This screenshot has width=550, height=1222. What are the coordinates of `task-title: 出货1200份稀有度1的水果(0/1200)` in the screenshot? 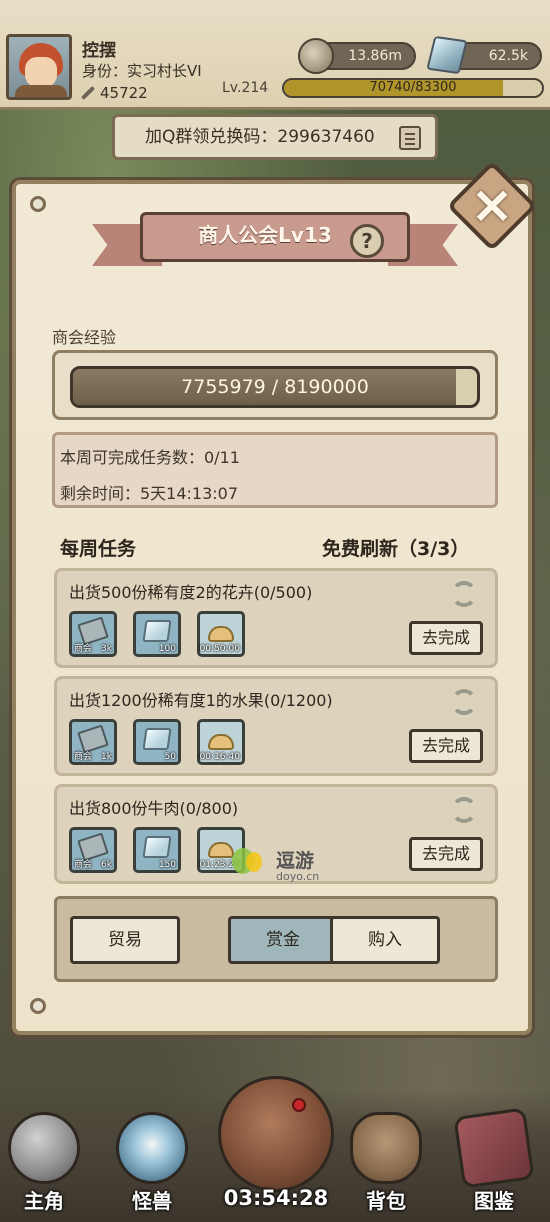 It's located at (201, 700).